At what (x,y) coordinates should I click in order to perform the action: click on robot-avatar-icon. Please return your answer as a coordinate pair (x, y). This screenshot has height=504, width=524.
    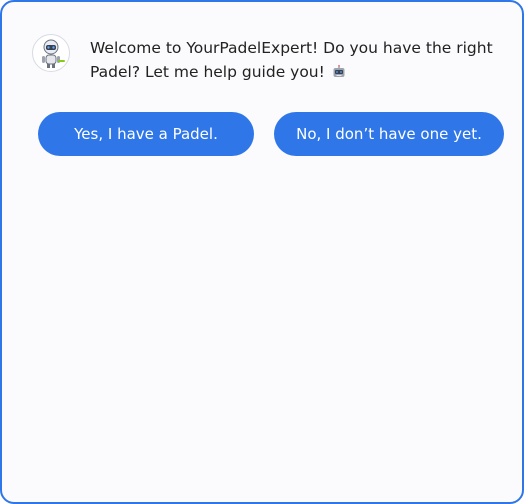
    Looking at the image, I should click on (51, 53).